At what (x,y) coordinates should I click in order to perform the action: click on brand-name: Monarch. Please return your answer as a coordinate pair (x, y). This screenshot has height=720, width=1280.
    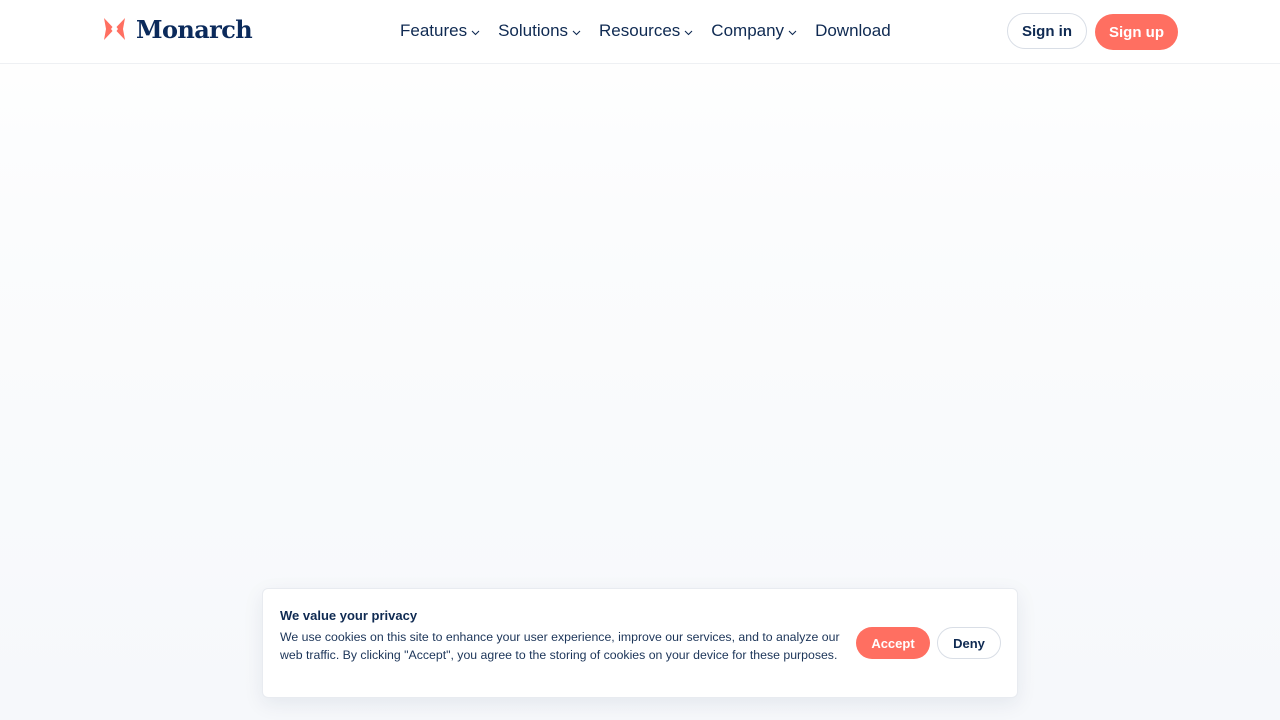
    Looking at the image, I should click on (194, 29).